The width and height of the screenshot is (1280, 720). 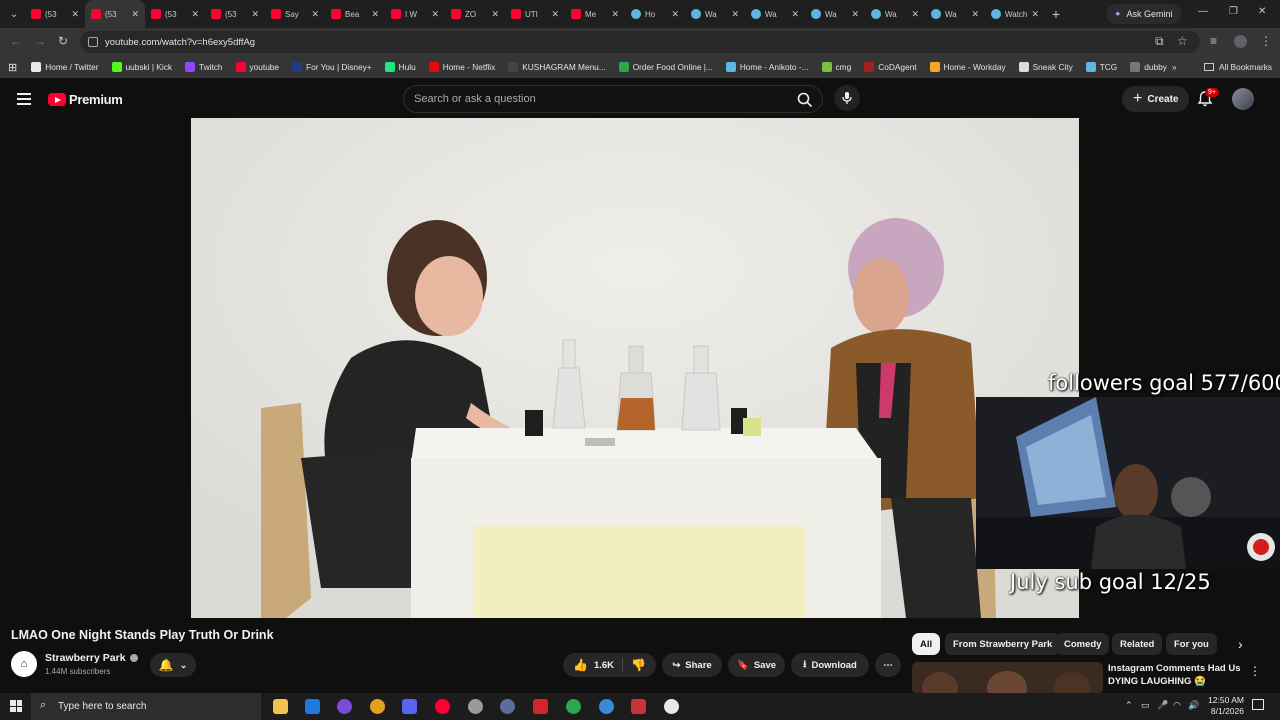 I want to click on ask-gemini-button: ✦ Ask Gemini, so click(x=1143, y=14).